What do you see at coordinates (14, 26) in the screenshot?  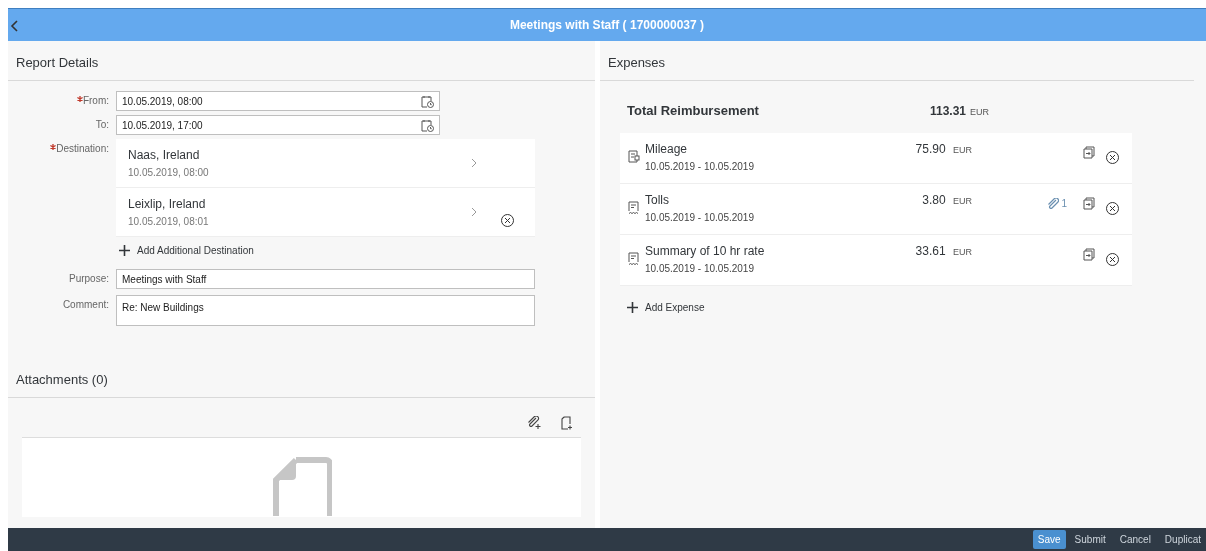 I see `back-icon` at bounding box center [14, 26].